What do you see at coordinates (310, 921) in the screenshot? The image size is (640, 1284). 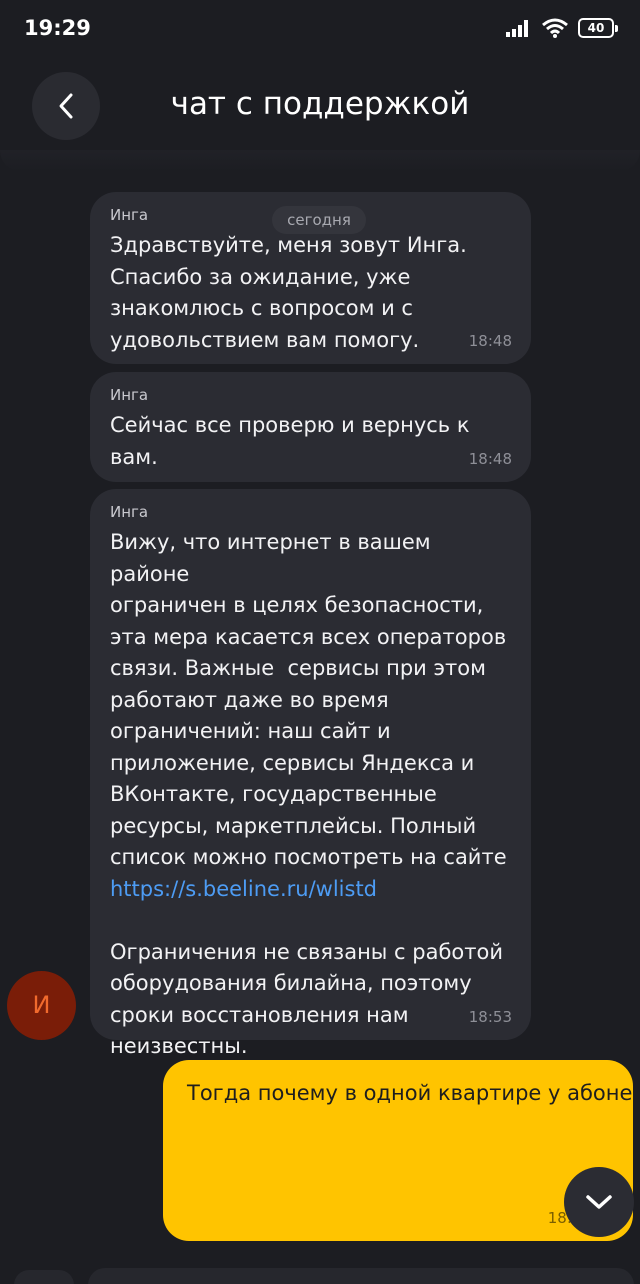 I see `message-spacer` at bounding box center [310, 921].